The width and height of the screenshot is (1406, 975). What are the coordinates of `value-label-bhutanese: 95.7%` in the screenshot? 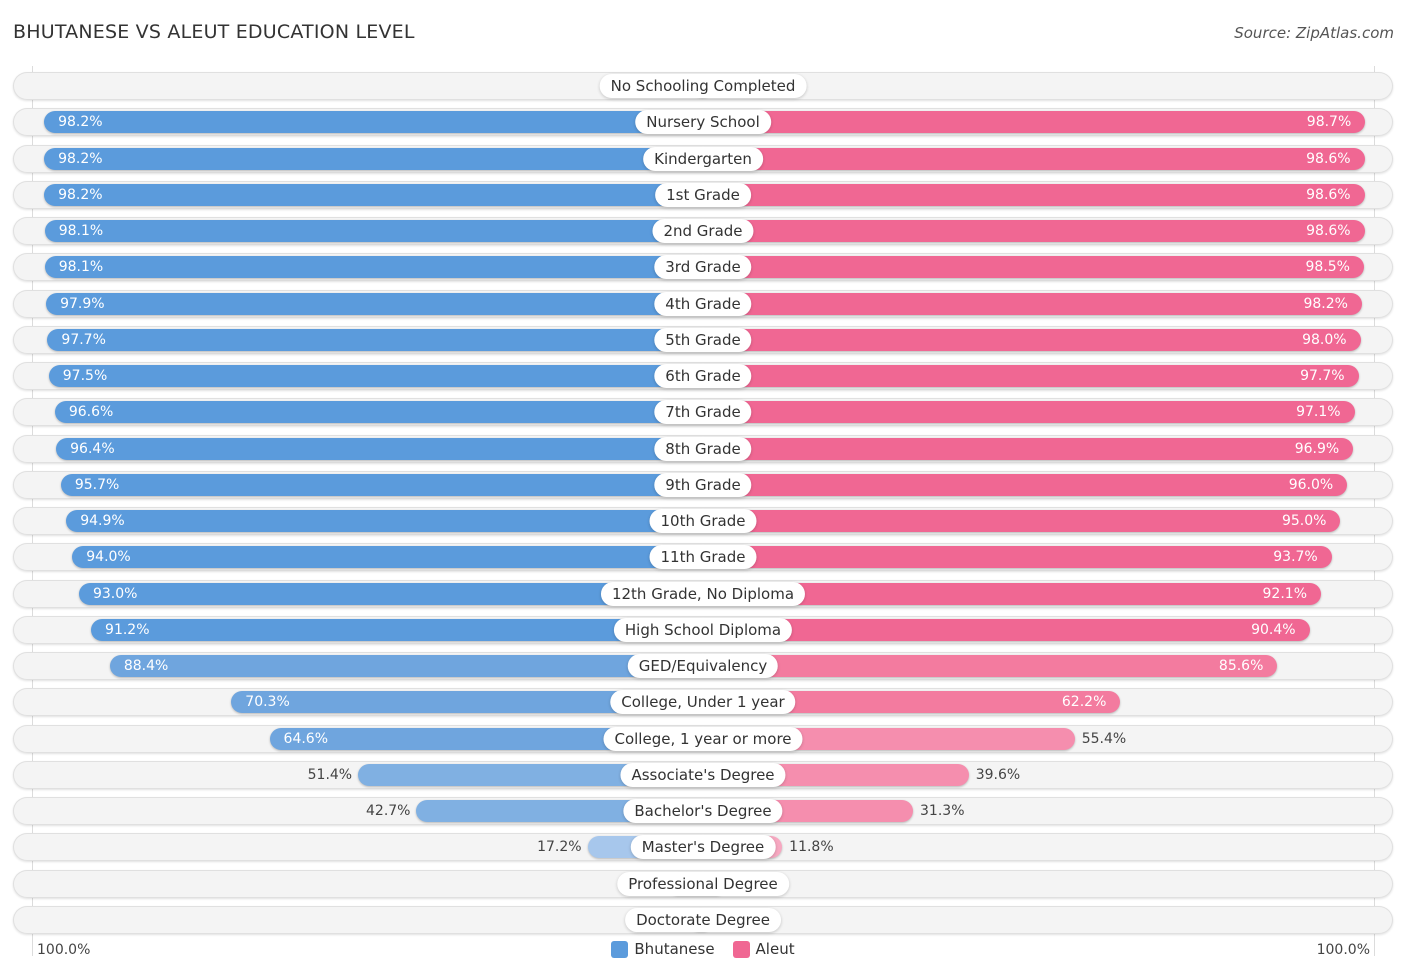 It's located at (97, 484).